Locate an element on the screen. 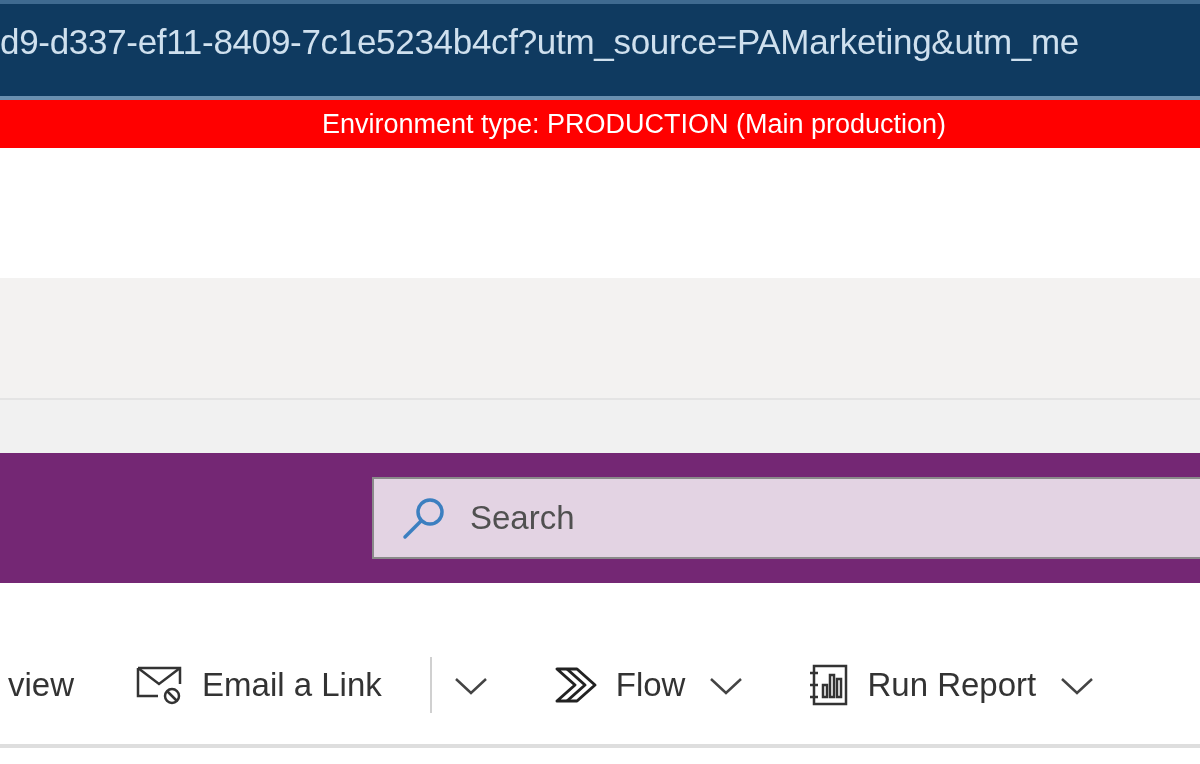  search-field: Search is located at coordinates (786, 518).